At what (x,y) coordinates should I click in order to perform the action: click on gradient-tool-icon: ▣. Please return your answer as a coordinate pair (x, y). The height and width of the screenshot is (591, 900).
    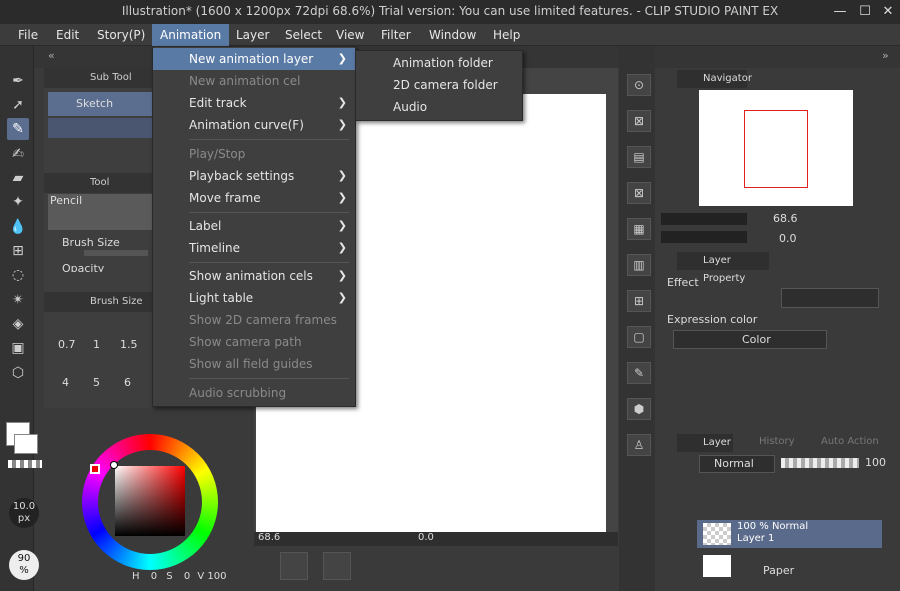
    Looking at the image, I should click on (18, 348).